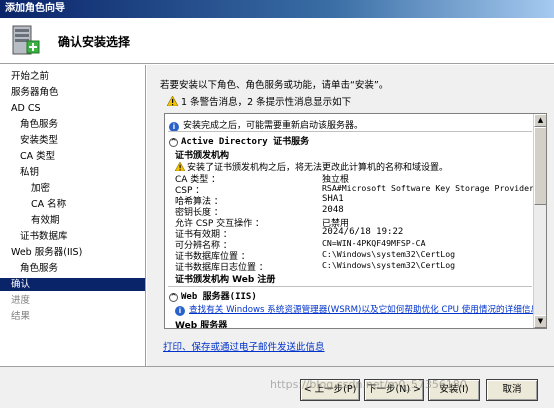  Describe the element at coordinates (374, 243) in the screenshot. I see `detail-value: CN=WIN-4PKQF49MFSP-CA` at that location.